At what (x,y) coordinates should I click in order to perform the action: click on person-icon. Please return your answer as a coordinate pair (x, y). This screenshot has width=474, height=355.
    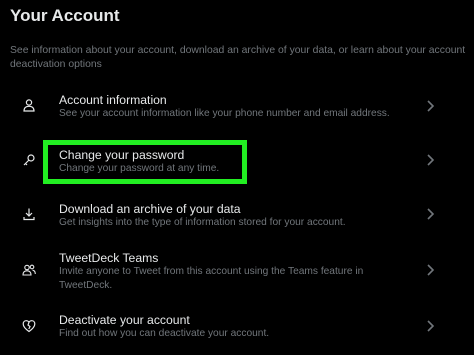
    Looking at the image, I should click on (29, 105).